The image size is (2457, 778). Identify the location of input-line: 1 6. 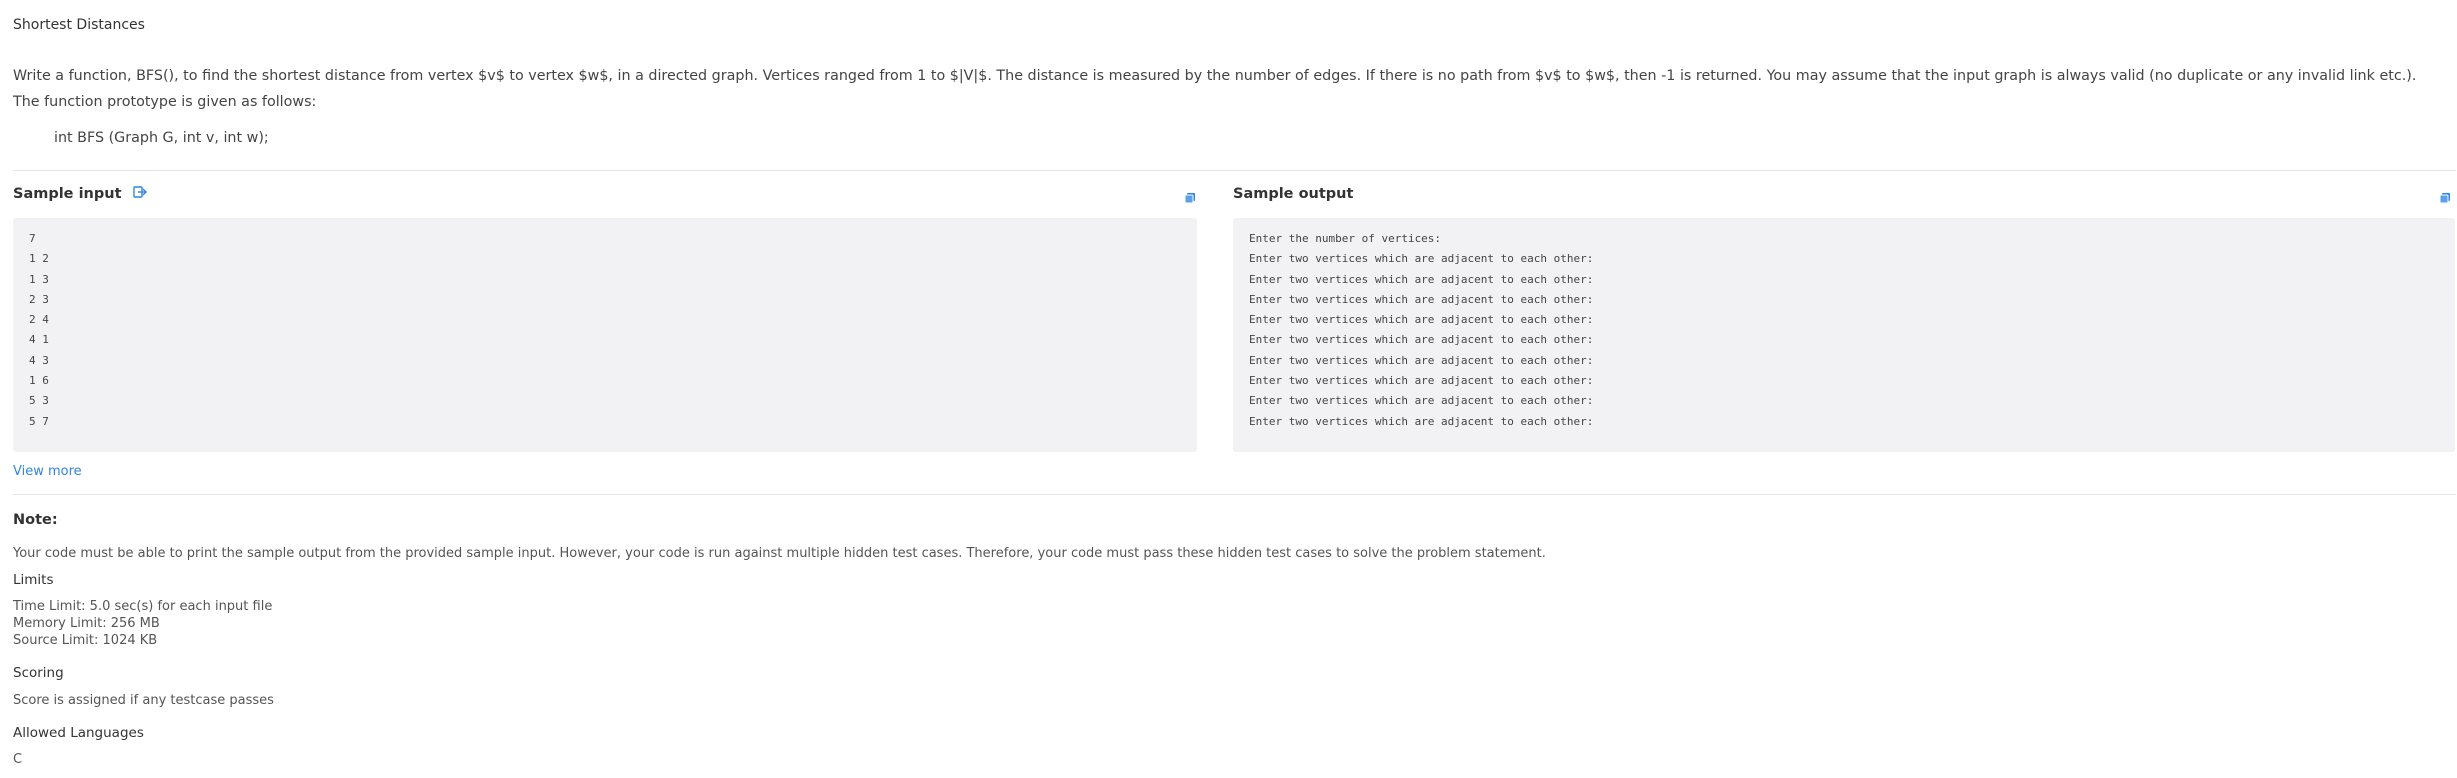
(39, 381).